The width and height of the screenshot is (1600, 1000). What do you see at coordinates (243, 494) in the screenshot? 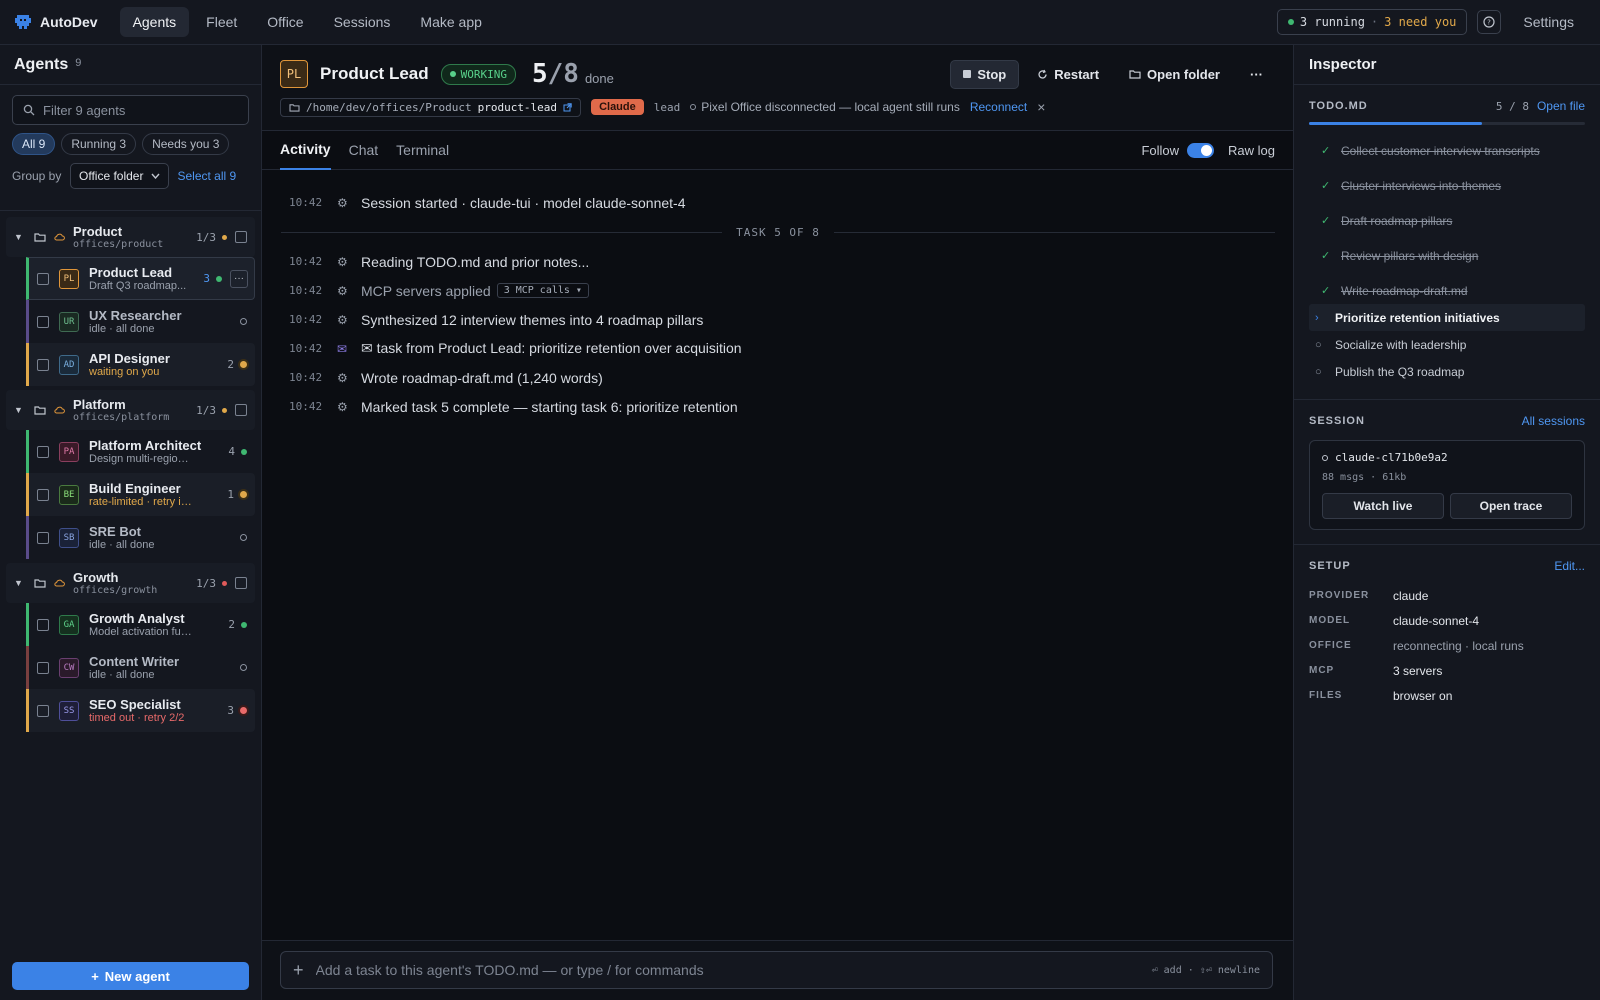
I see `waiting-dot-icon` at bounding box center [243, 494].